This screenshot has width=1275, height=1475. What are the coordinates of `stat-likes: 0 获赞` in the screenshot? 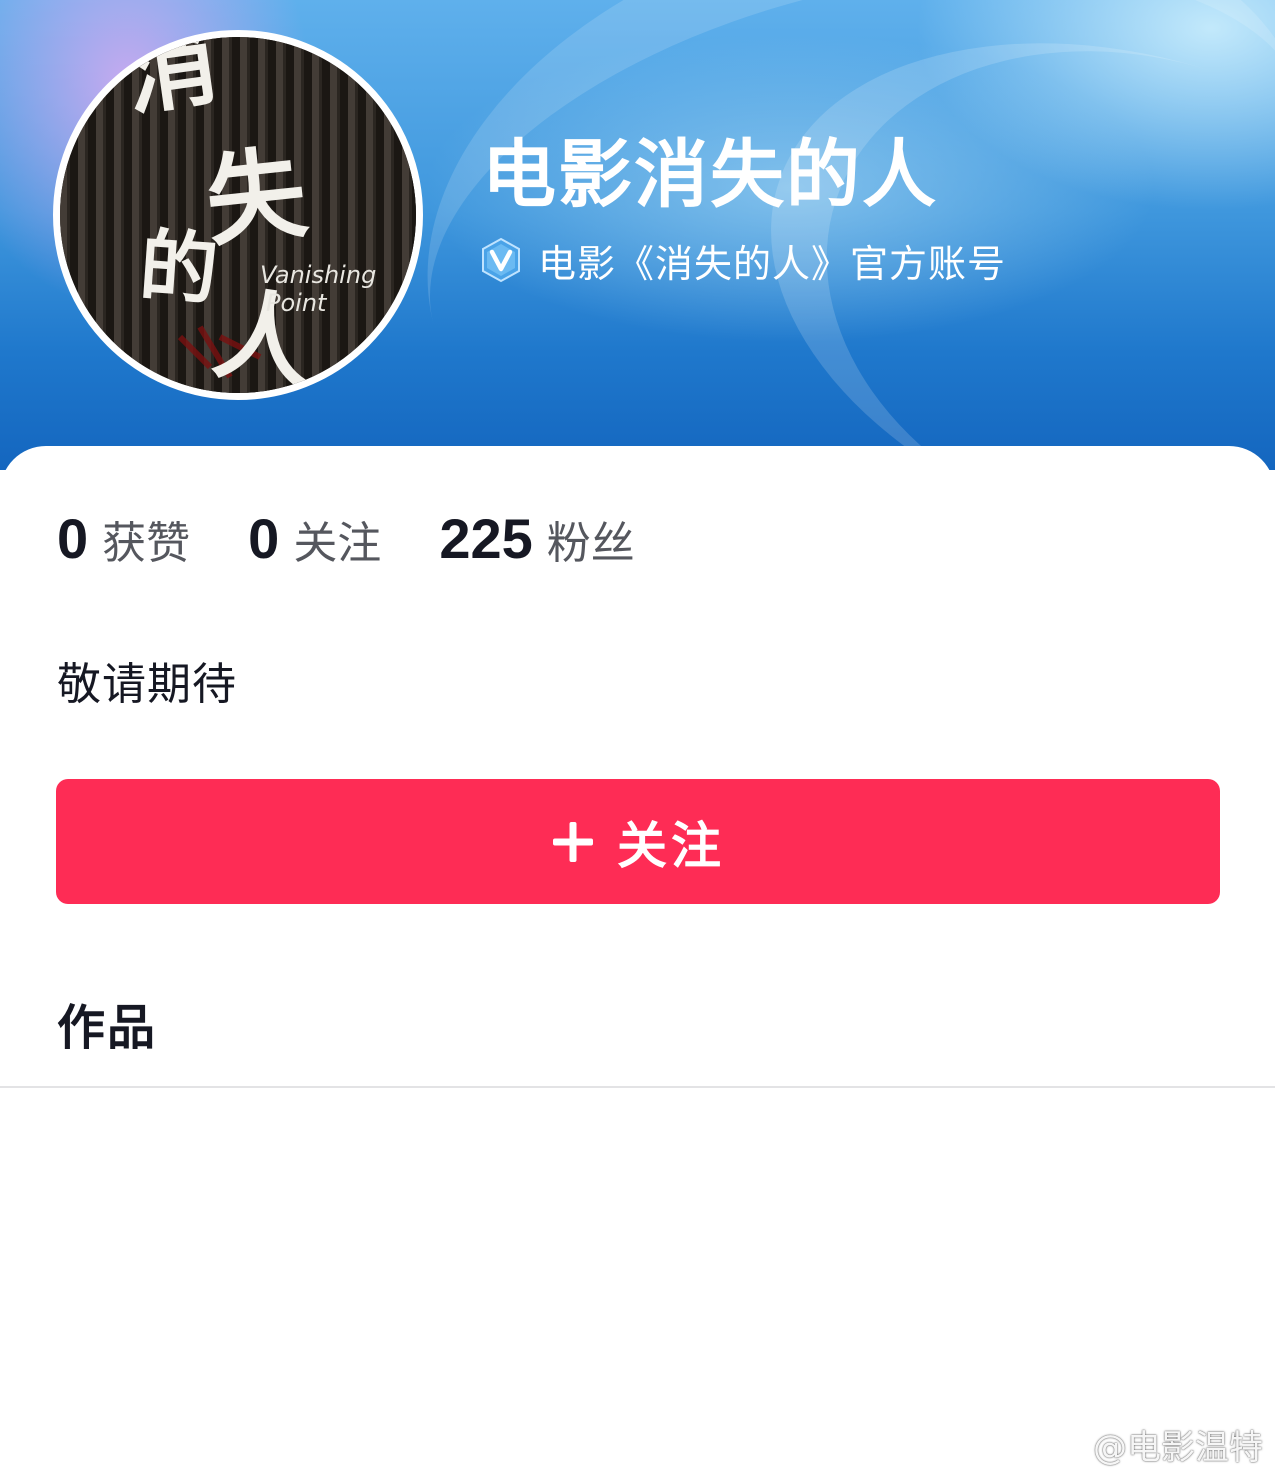 It's located at (123, 538).